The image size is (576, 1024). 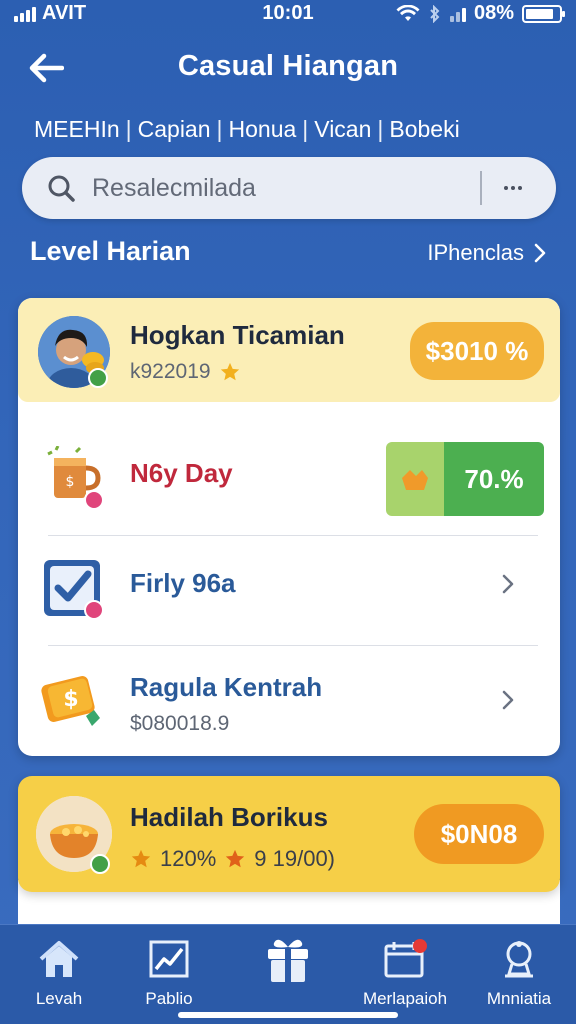 I want to click on bonus-stat-1: 120%, so click(x=188, y=858).